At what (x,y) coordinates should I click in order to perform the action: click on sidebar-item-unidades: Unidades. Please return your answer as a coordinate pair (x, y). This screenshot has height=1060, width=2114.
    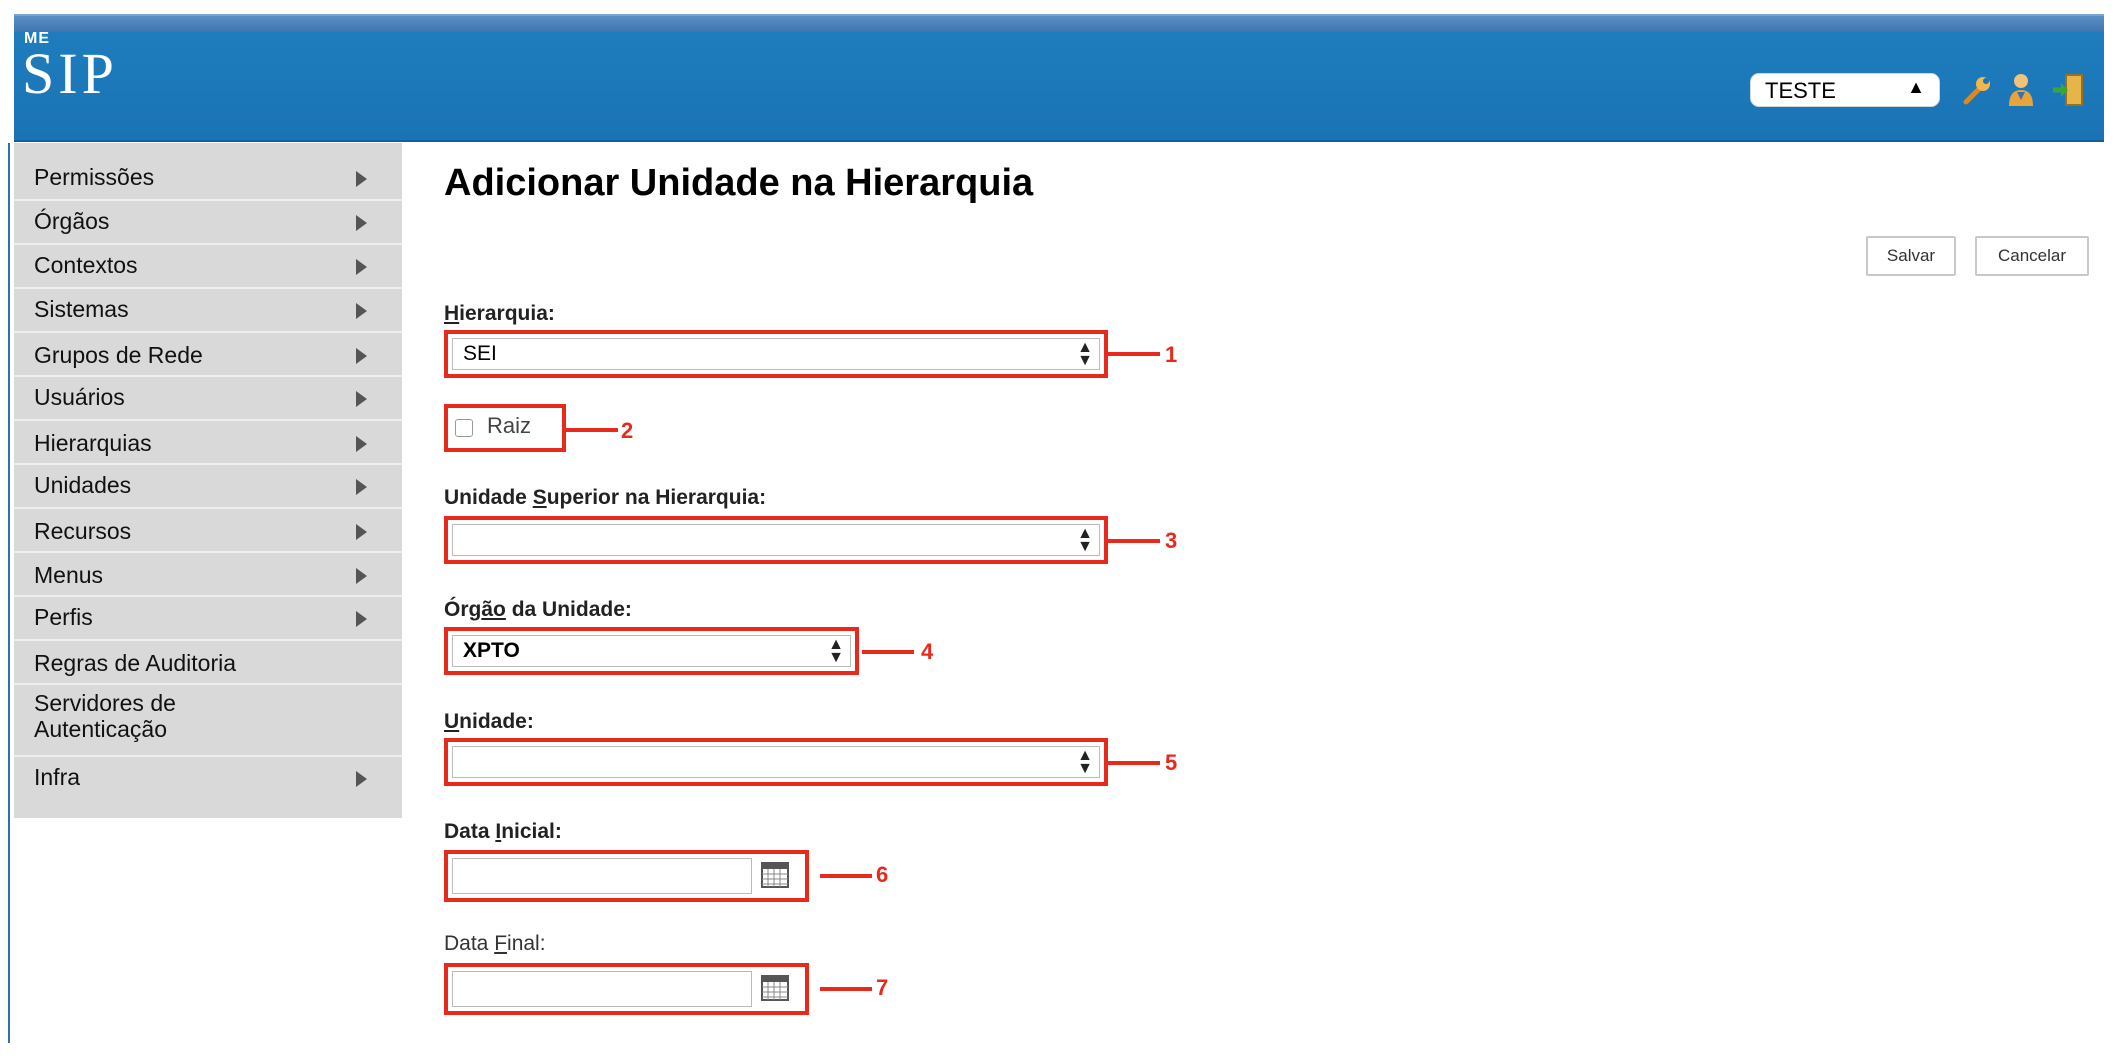
    Looking at the image, I should click on (208, 487).